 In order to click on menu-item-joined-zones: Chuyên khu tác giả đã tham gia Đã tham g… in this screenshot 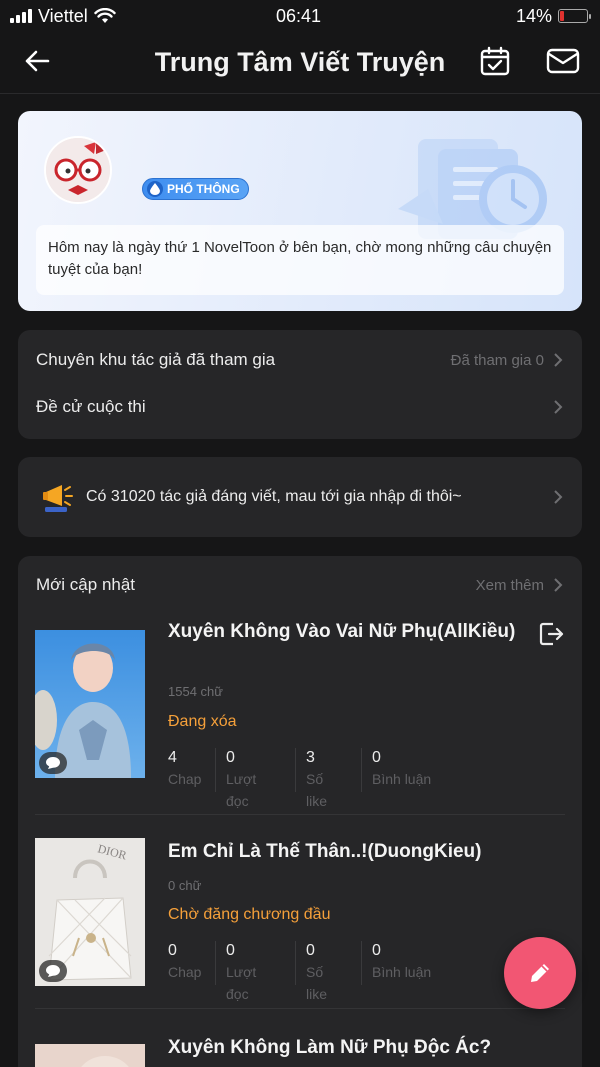, I will do `click(300, 360)`.